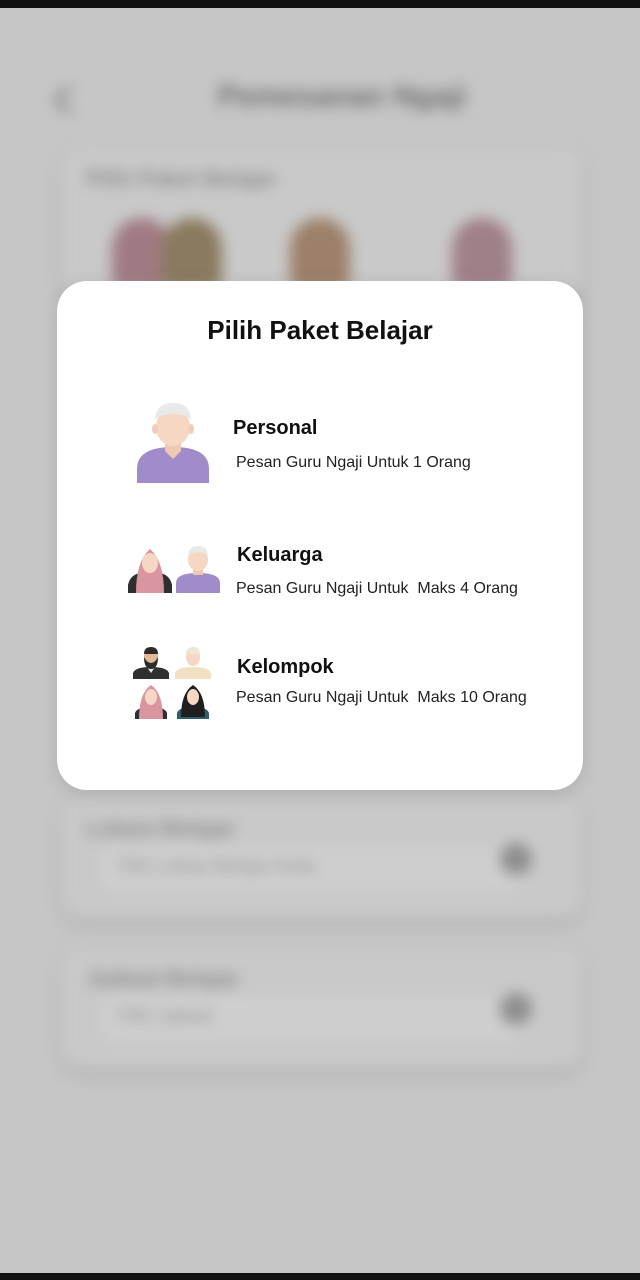  I want to click on navigation-bar, so click(320, 1276).